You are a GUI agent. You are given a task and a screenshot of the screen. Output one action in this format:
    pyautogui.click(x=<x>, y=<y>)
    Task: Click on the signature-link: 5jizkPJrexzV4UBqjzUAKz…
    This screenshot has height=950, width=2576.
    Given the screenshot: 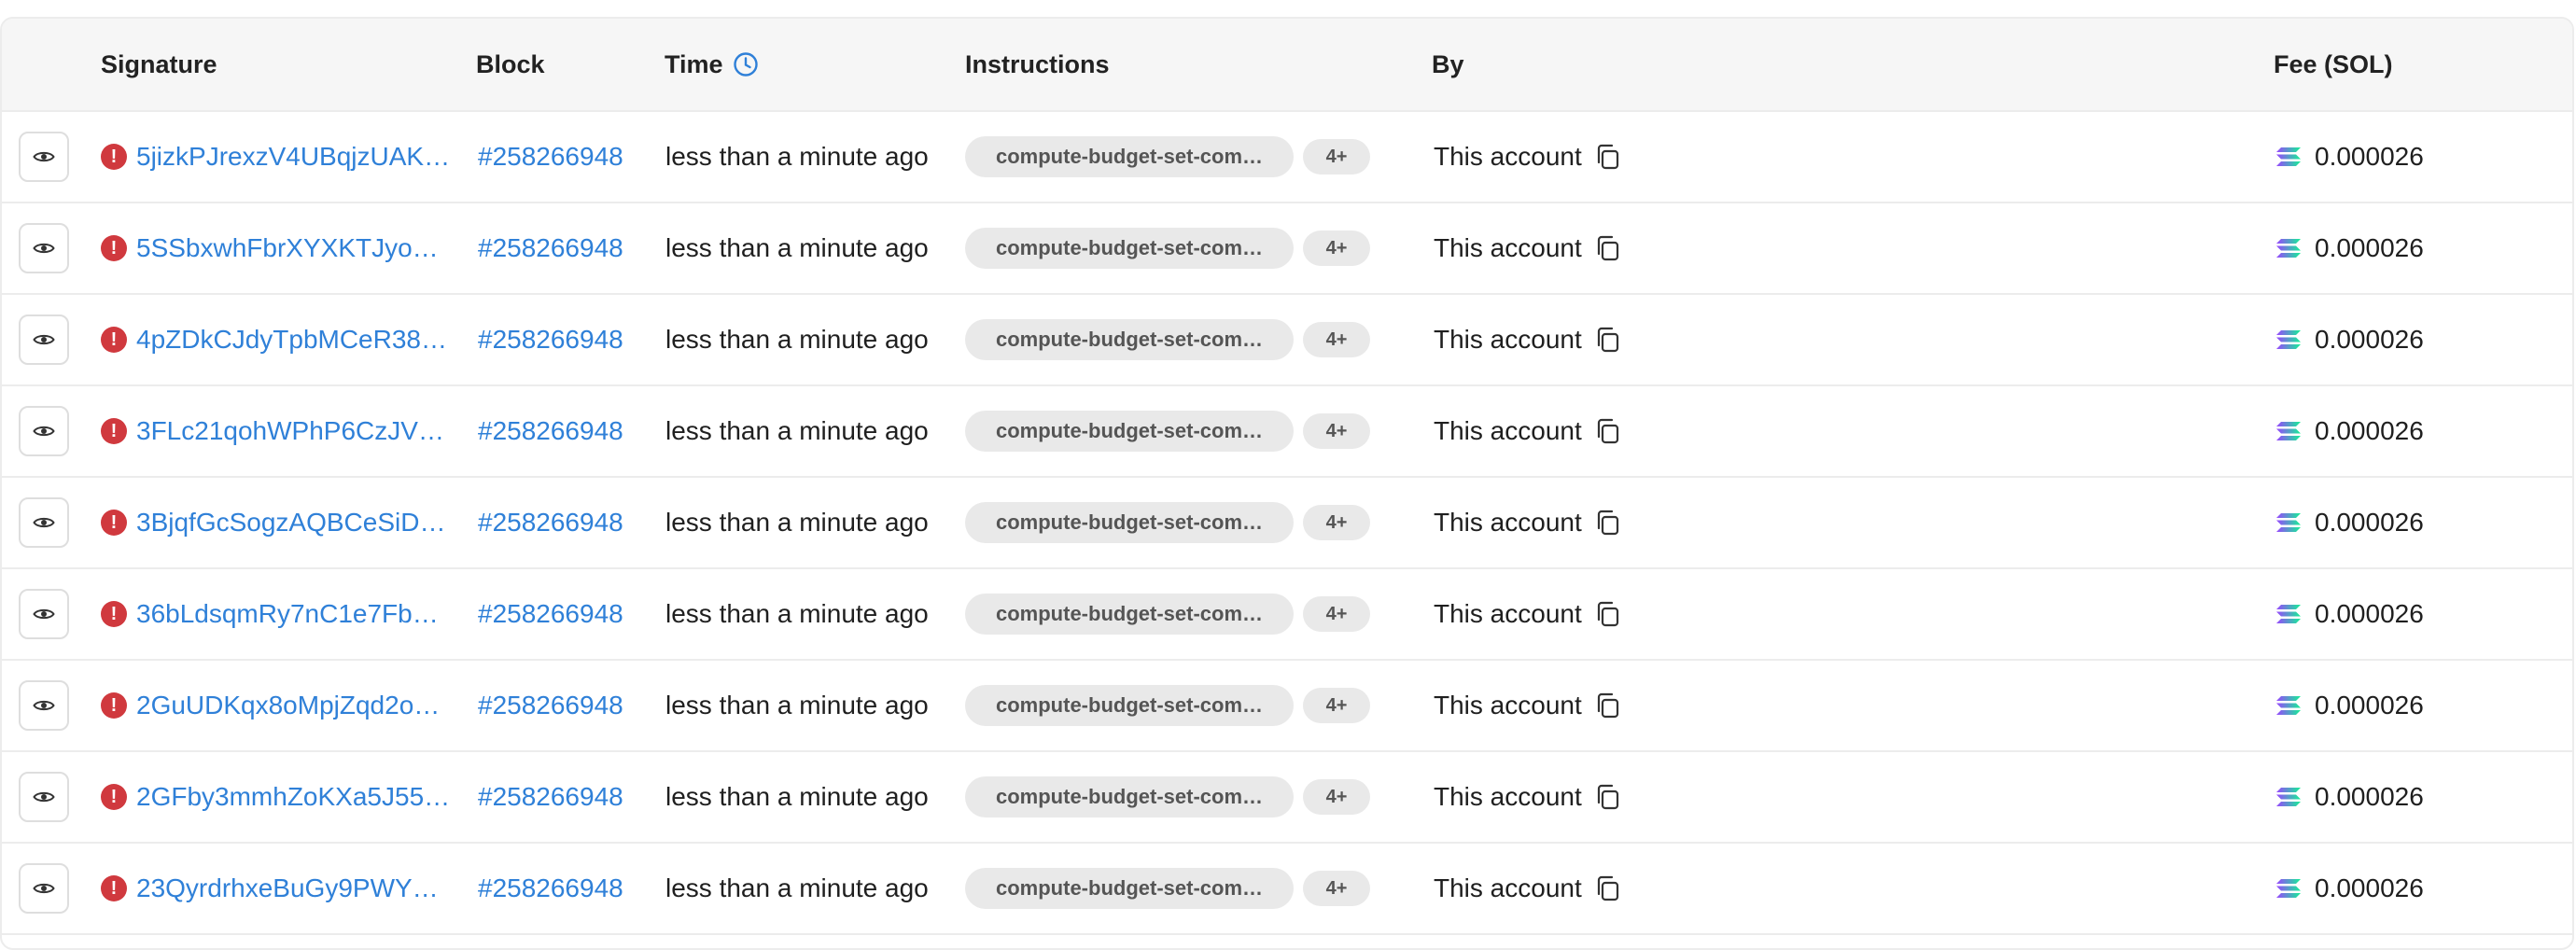 What is the action you would take?
    pyautogui.click(x=294, y=157)
    